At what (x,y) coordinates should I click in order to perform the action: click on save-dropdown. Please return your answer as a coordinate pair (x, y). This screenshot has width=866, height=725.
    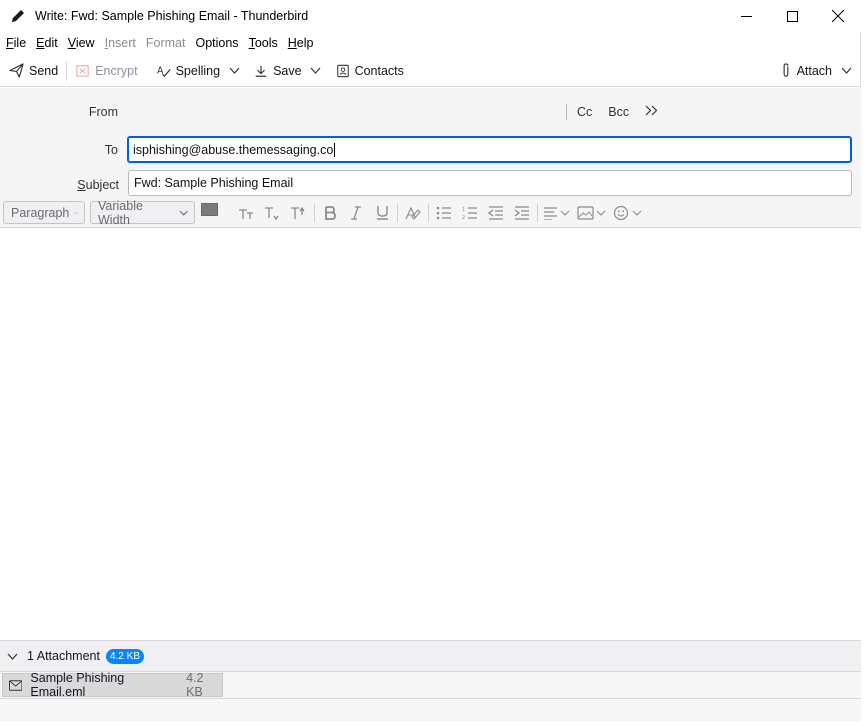
    Looking at the image, I should click on (316, 71).